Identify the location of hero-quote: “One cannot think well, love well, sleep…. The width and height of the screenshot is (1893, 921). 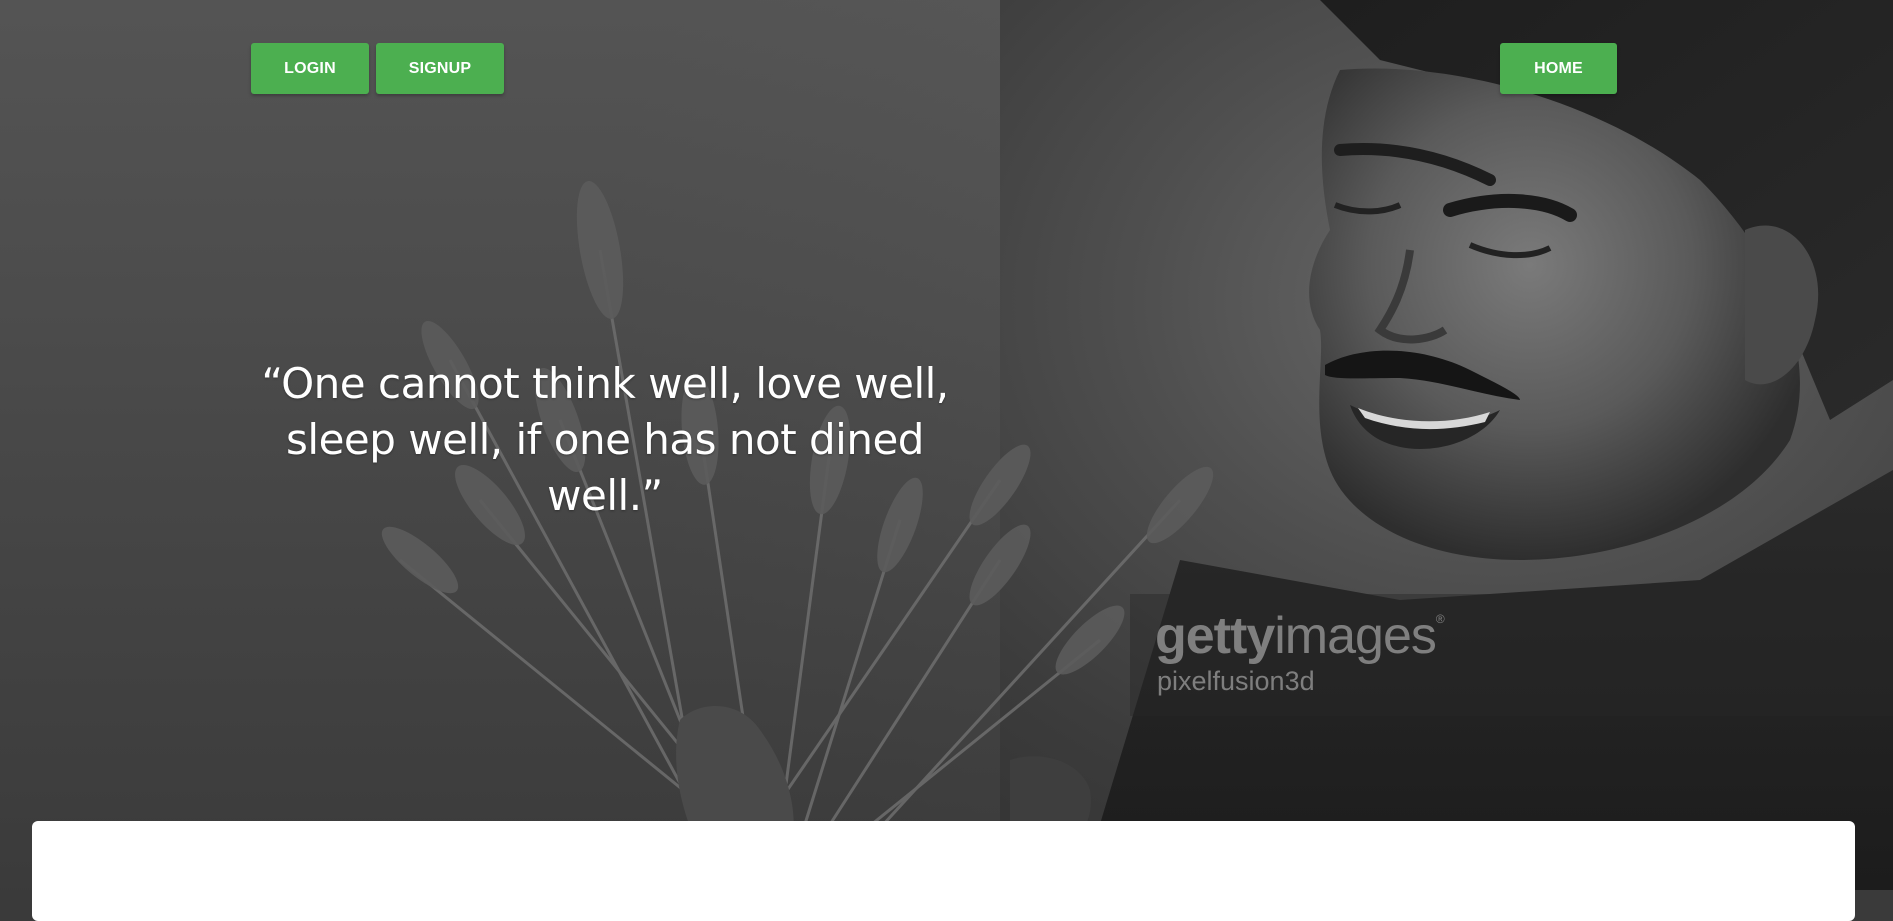
(605, 440).